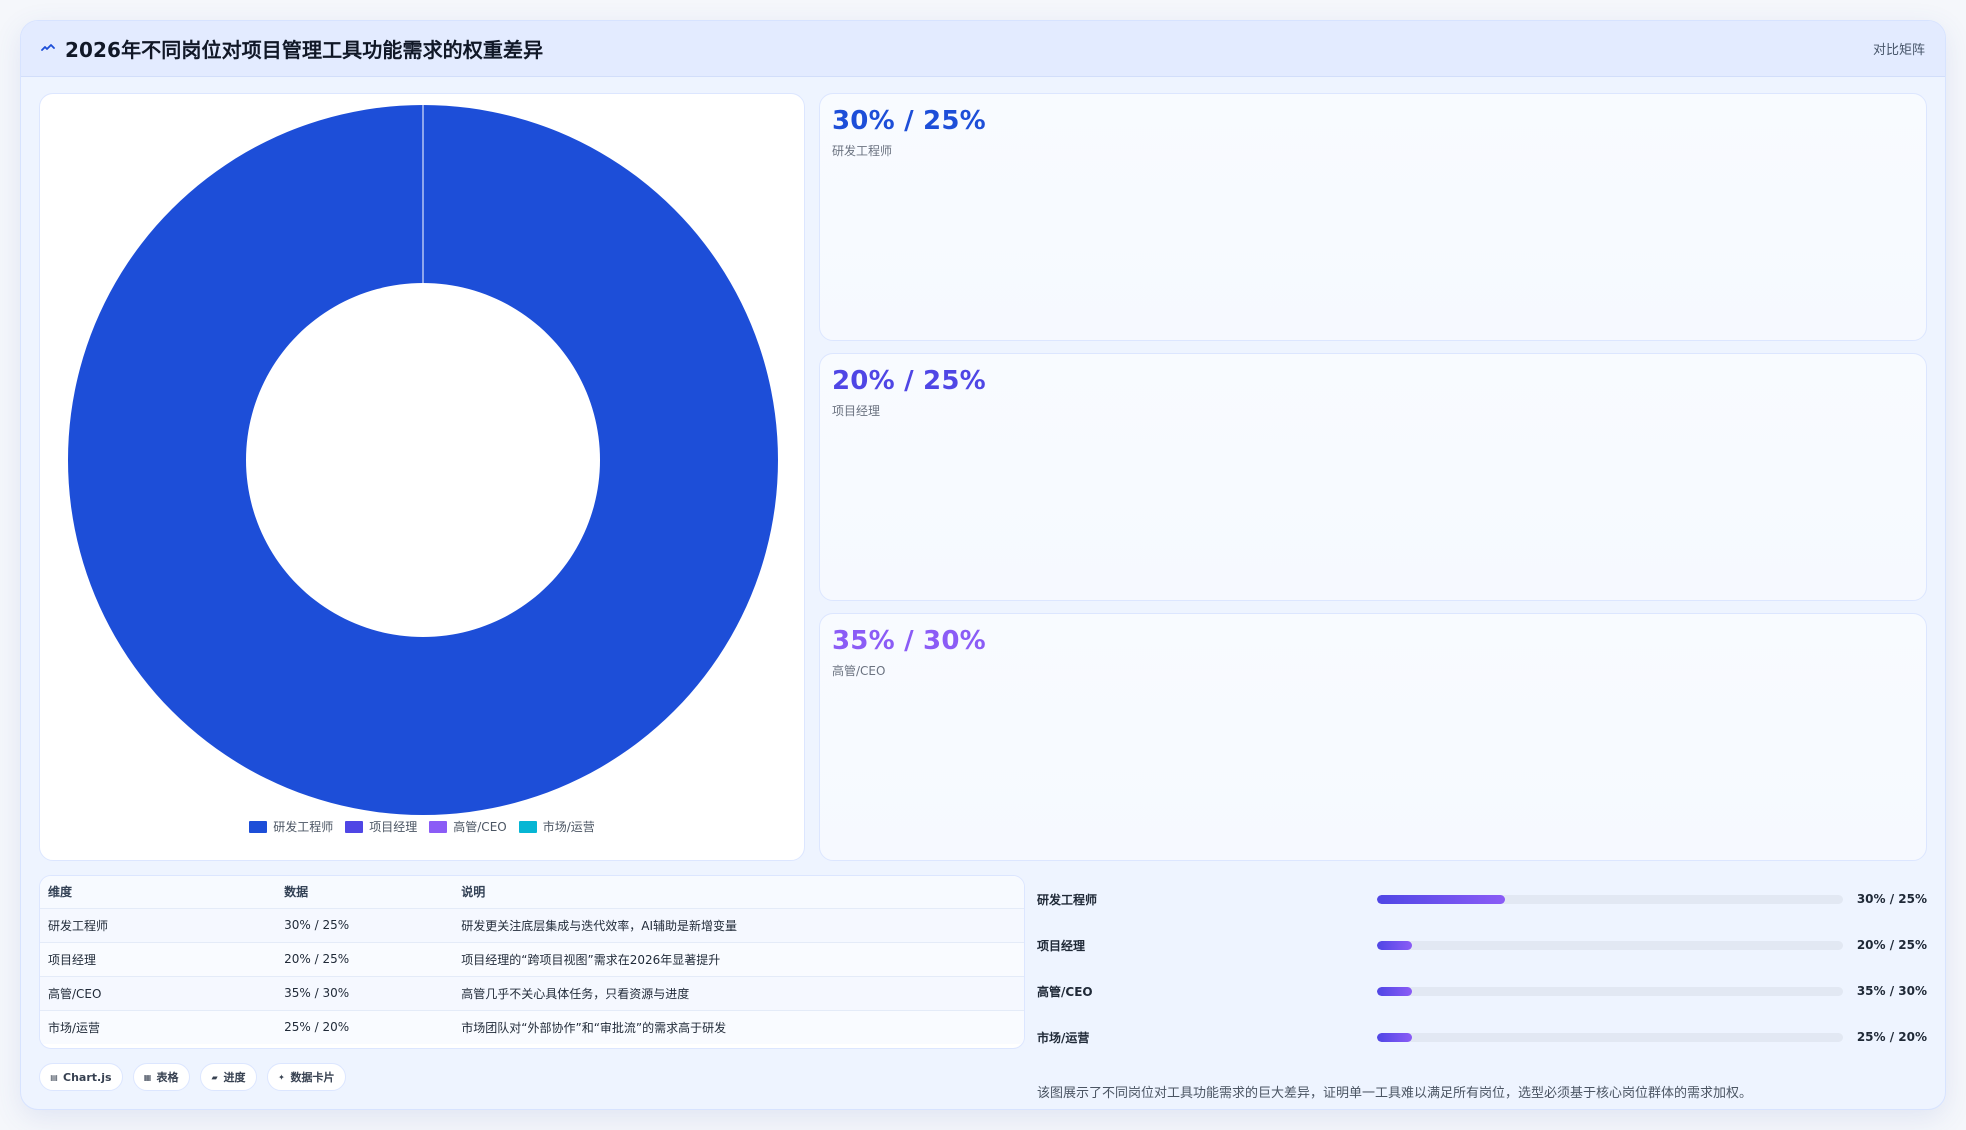 The height and width of the screenshot is (1130, 1966). I want to click on progress-value: 35% / 30%, so click(1891, 991).